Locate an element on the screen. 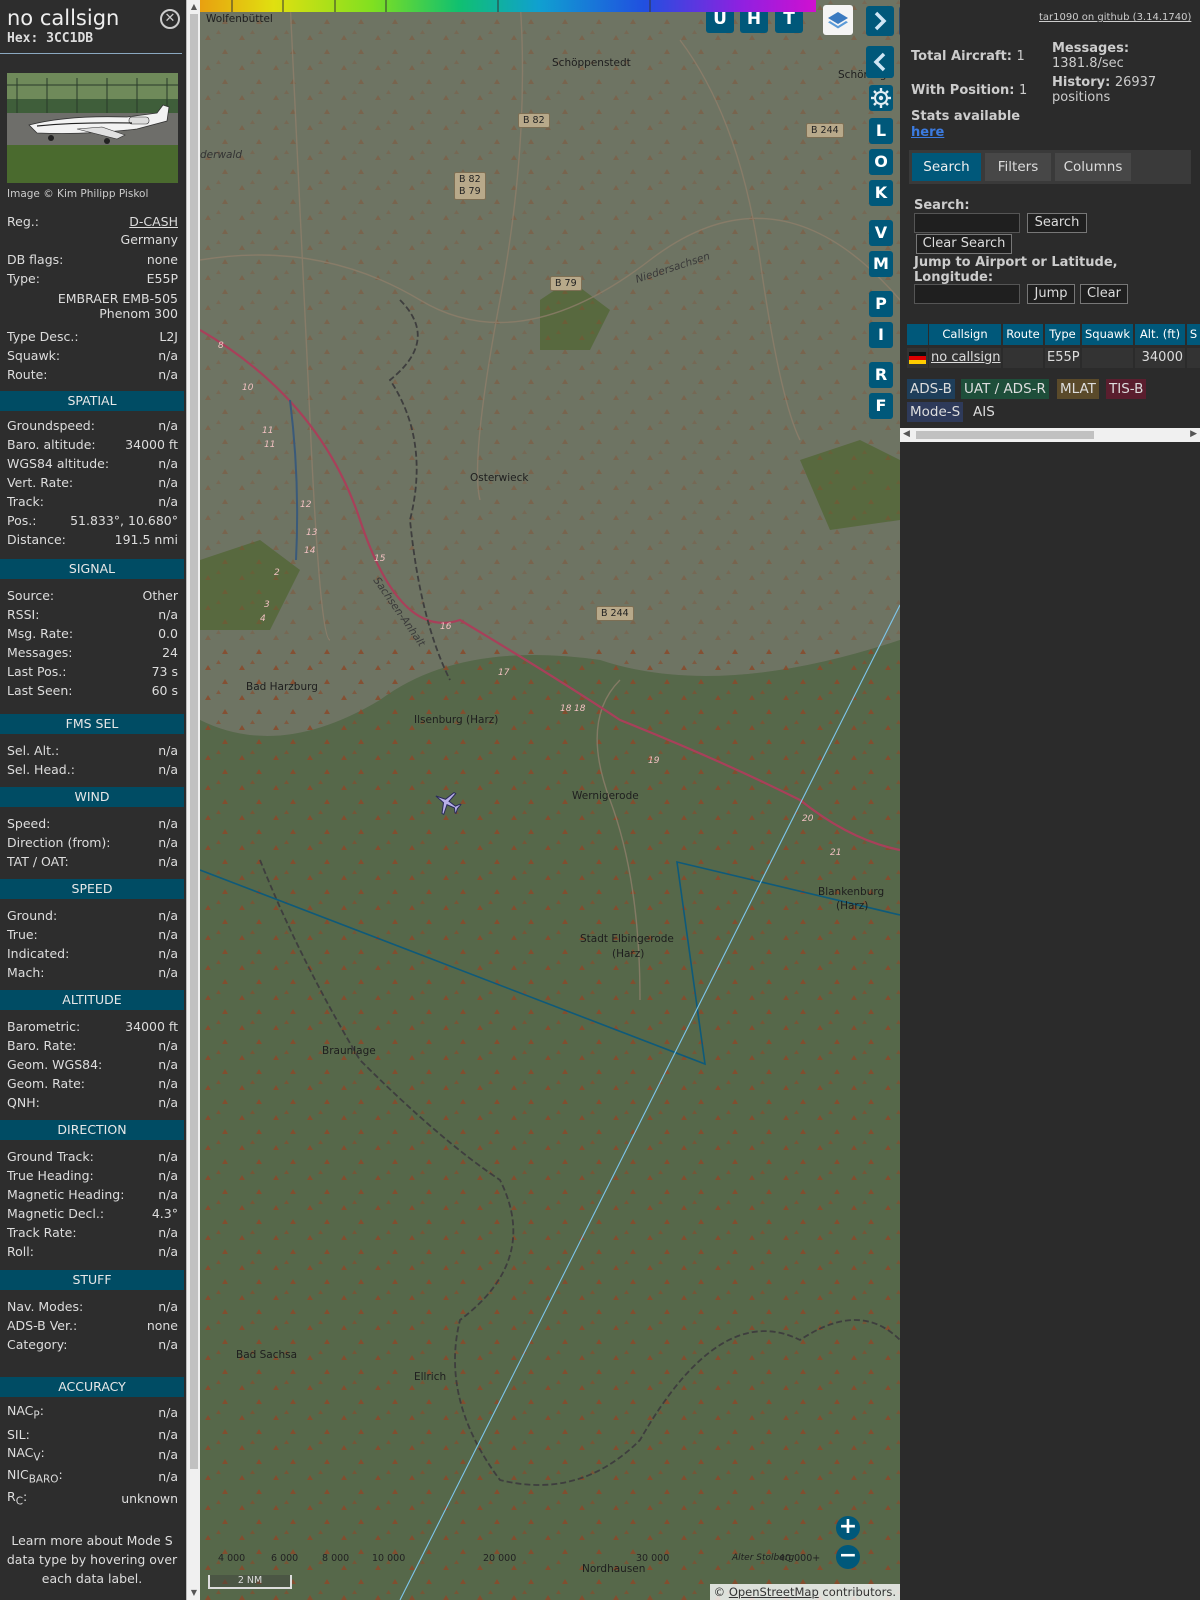 Image resolution: width=1200 pixels, height=1600 pixels. toggle-k-button: K is located at coordinates (881, 193).